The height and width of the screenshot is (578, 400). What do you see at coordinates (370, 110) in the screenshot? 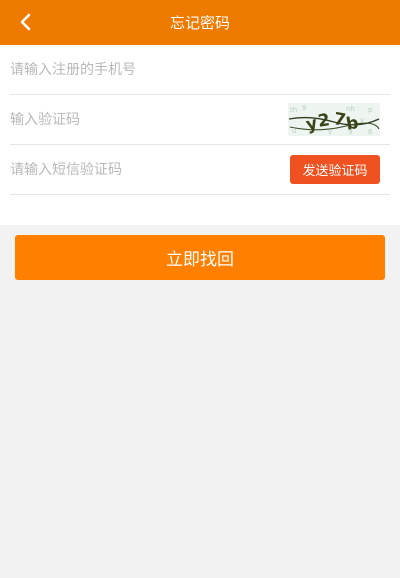
I see `svg-text: p` at bounding box center [370, 110].